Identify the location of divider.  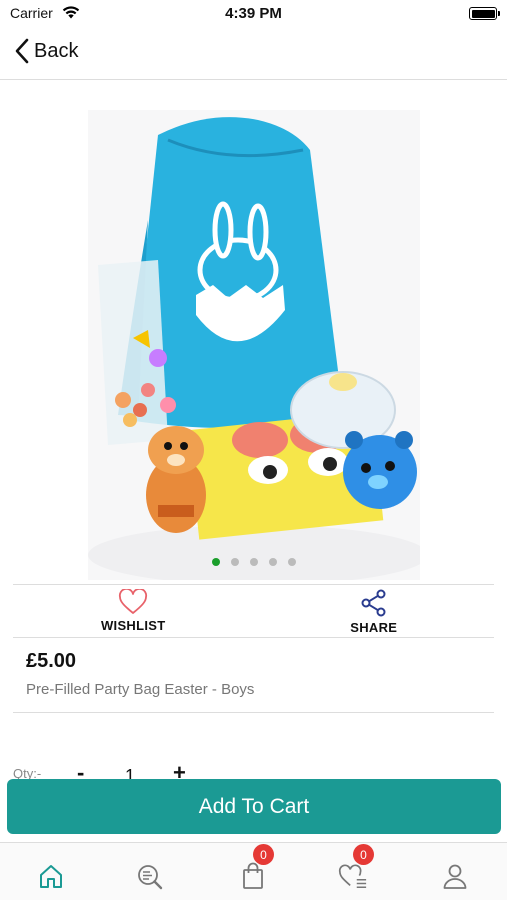
(253, 712).